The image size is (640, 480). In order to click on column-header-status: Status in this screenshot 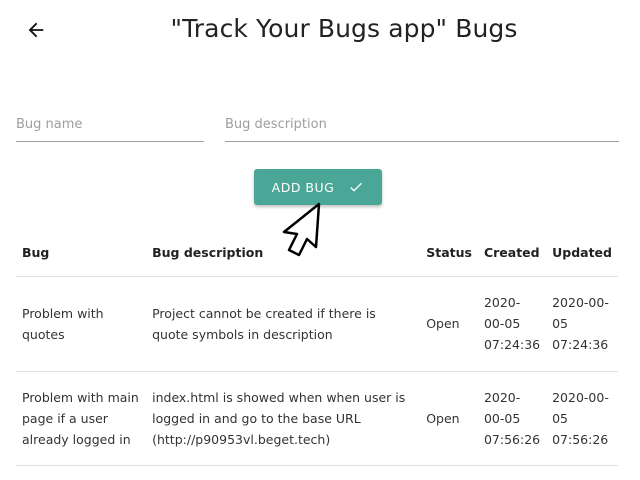, I will do `click(449, 253)`.